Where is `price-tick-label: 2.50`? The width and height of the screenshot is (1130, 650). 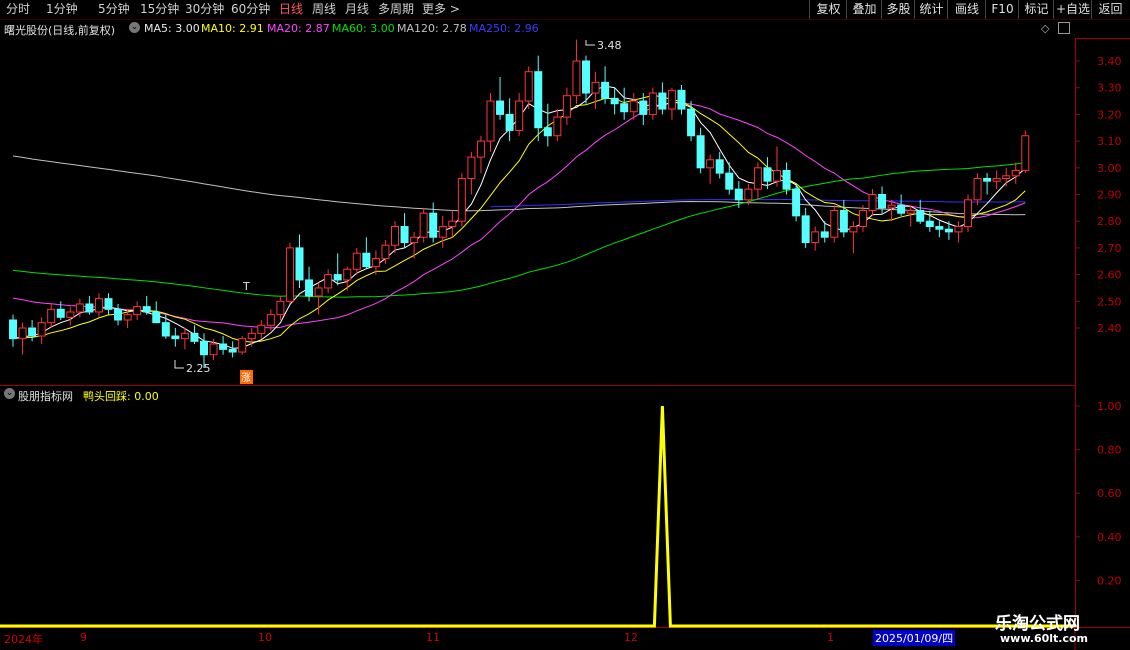 price-tick-label: 2.50 is located at coordinates (1109, 301).